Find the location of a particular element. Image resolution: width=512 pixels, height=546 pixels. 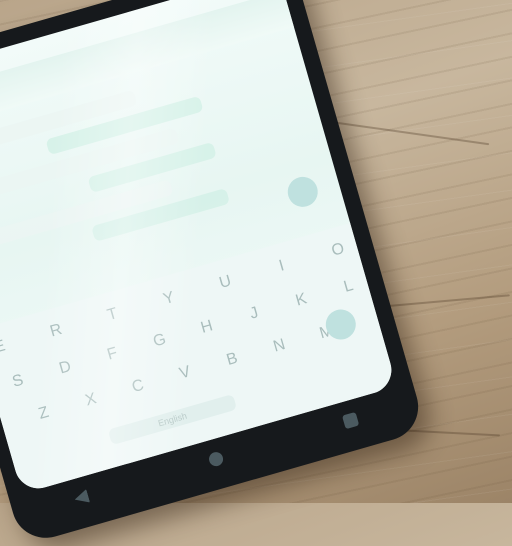

key: F is located at coordinates (113, 354).